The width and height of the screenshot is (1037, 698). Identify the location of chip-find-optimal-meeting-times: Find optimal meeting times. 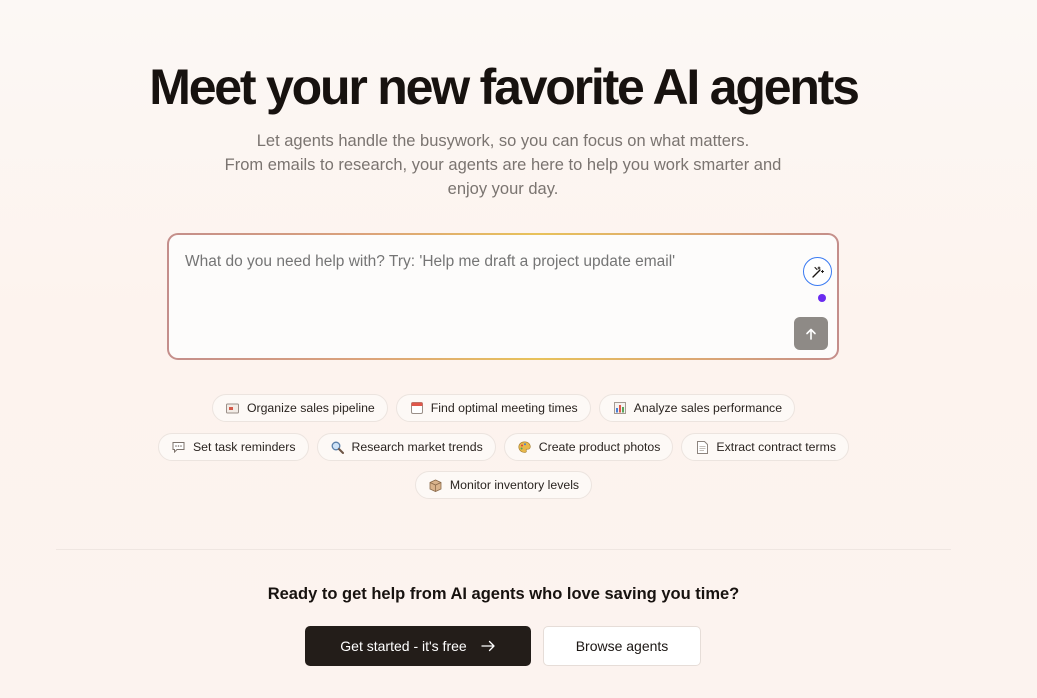
(493, 408).